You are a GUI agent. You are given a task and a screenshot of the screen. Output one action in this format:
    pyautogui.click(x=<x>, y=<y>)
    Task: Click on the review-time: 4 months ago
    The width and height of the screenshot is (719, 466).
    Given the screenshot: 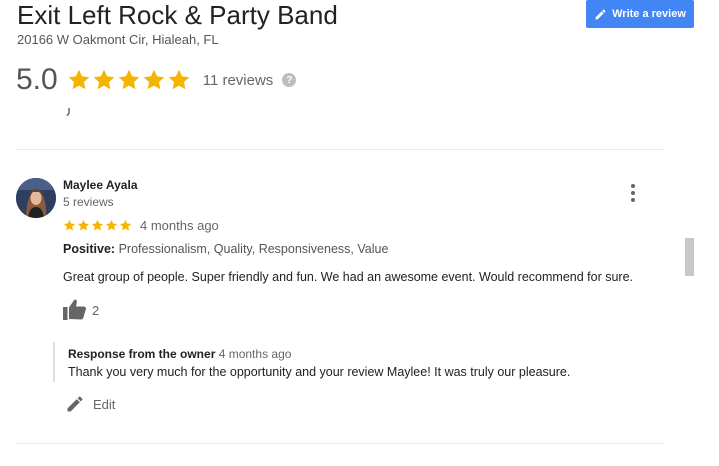 What is the action you would take?
    pyautogui.click(x=179, y=225)
    